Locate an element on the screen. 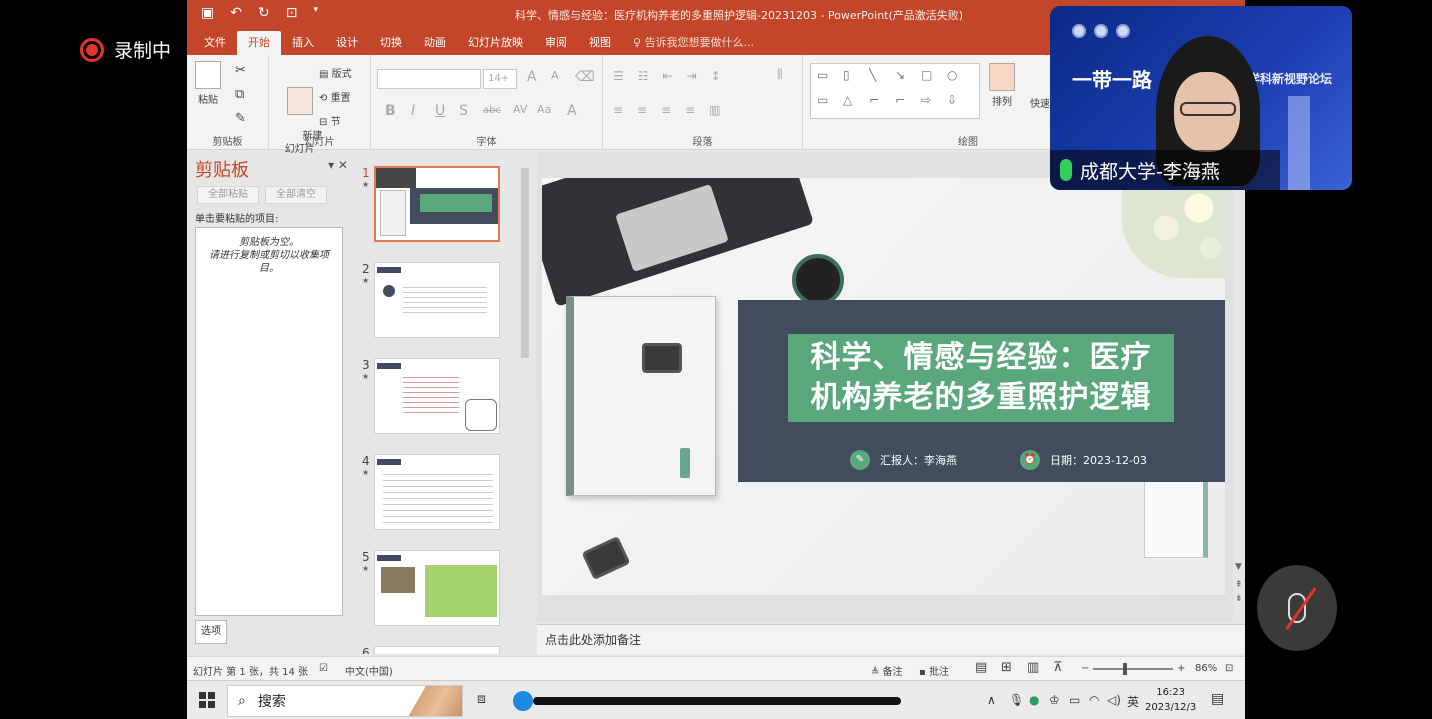  mic-tray-icon: 🎙 is located at coordinates (1016, 700).